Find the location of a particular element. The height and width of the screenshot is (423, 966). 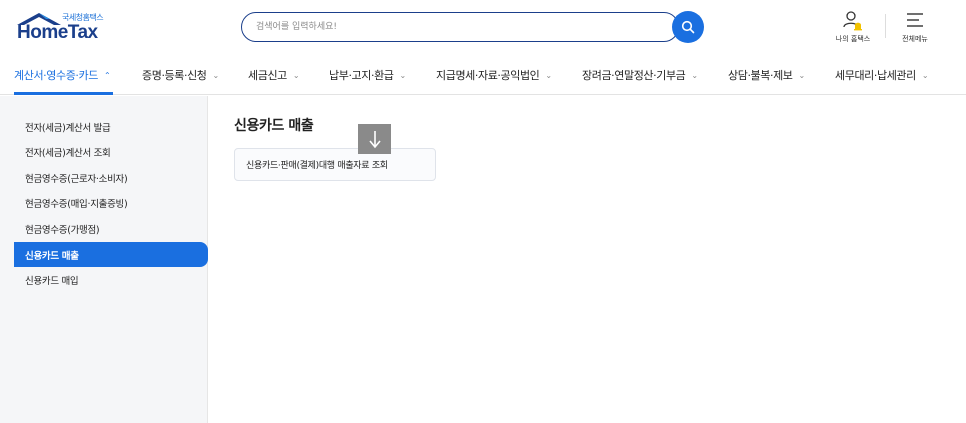

sidebar-item-e-invoice-issue: 전자(세금)계산서 발급 is located at coordinates (111, 126).